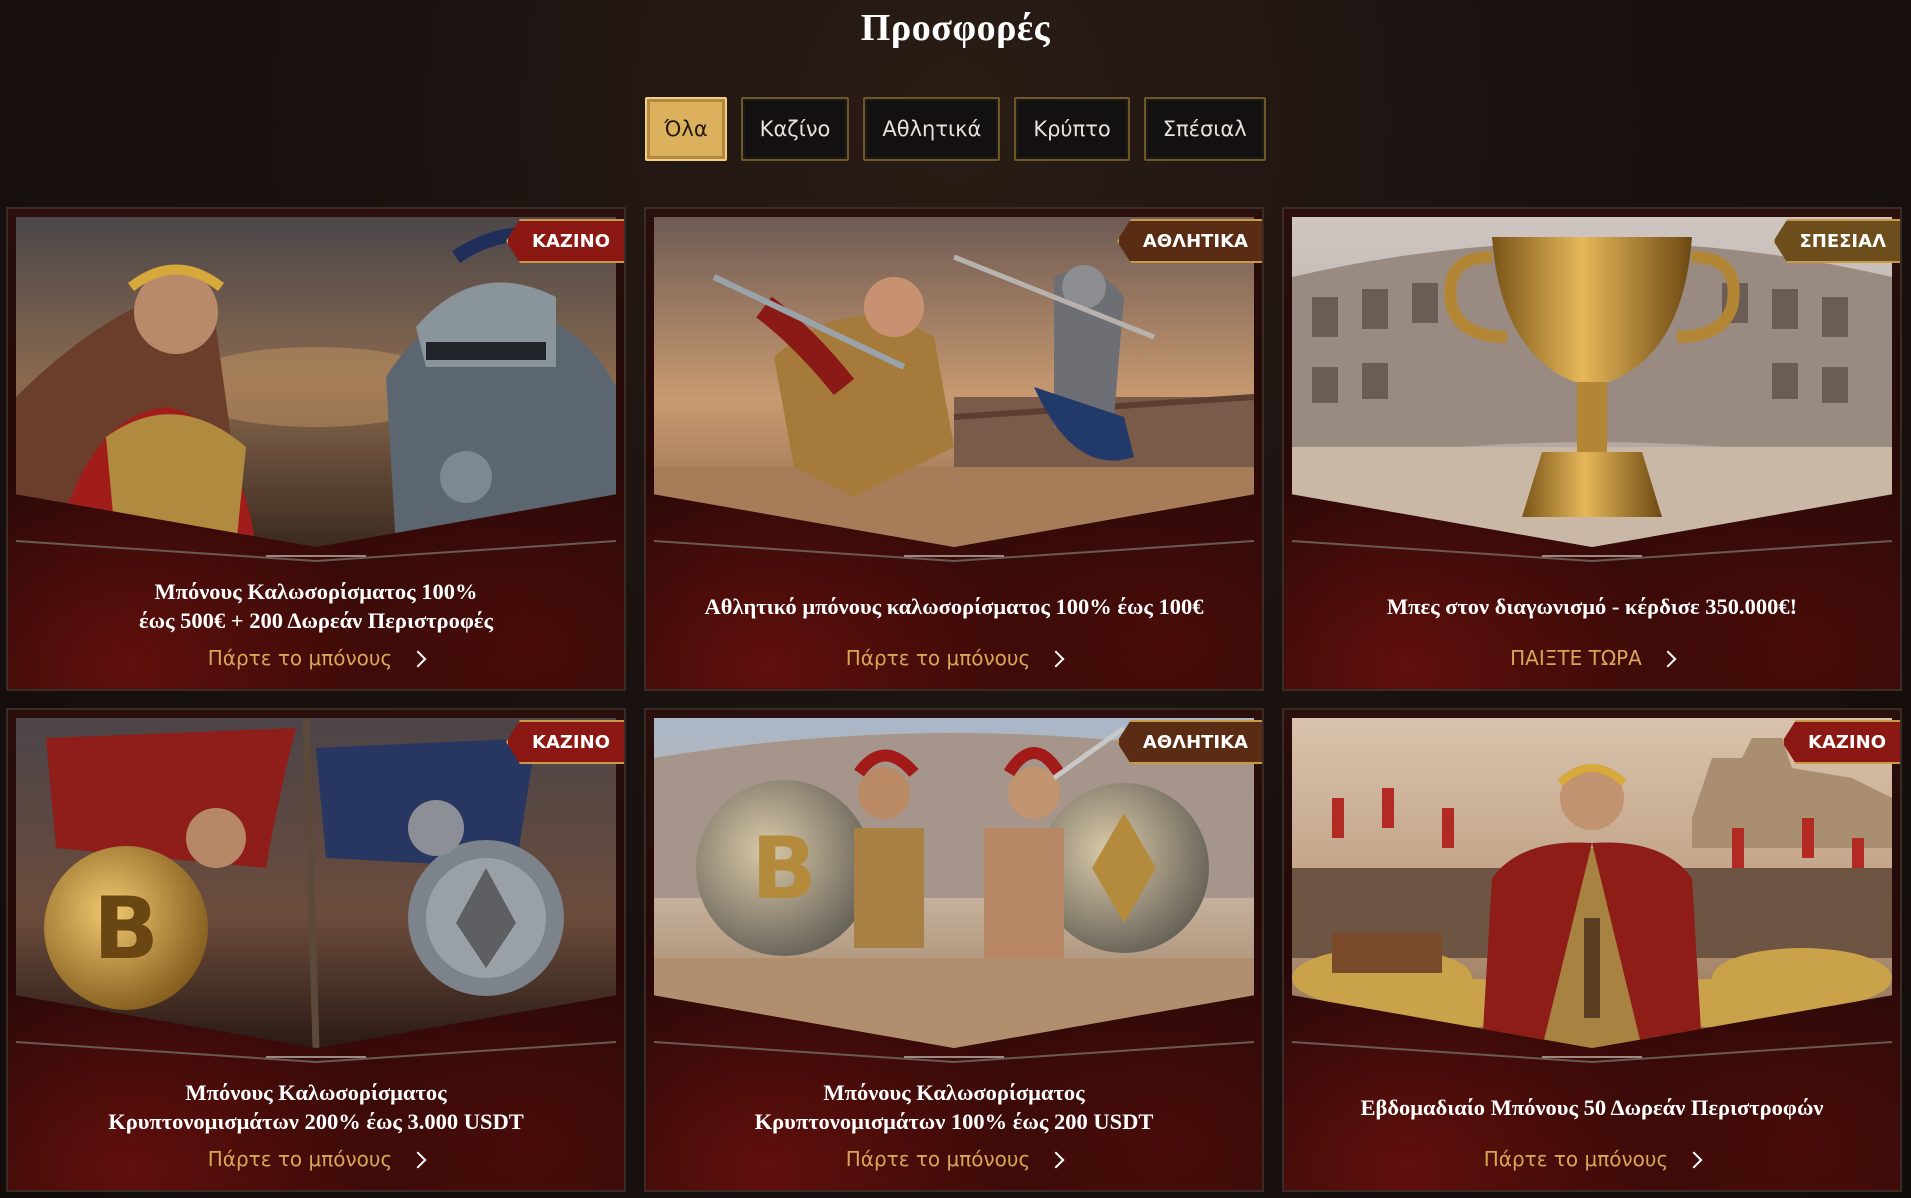 Image resolution: width=1911 pixels, height=1198 pixels. I want to click on offer-image-crypto-shields: B, so click(316, 883).